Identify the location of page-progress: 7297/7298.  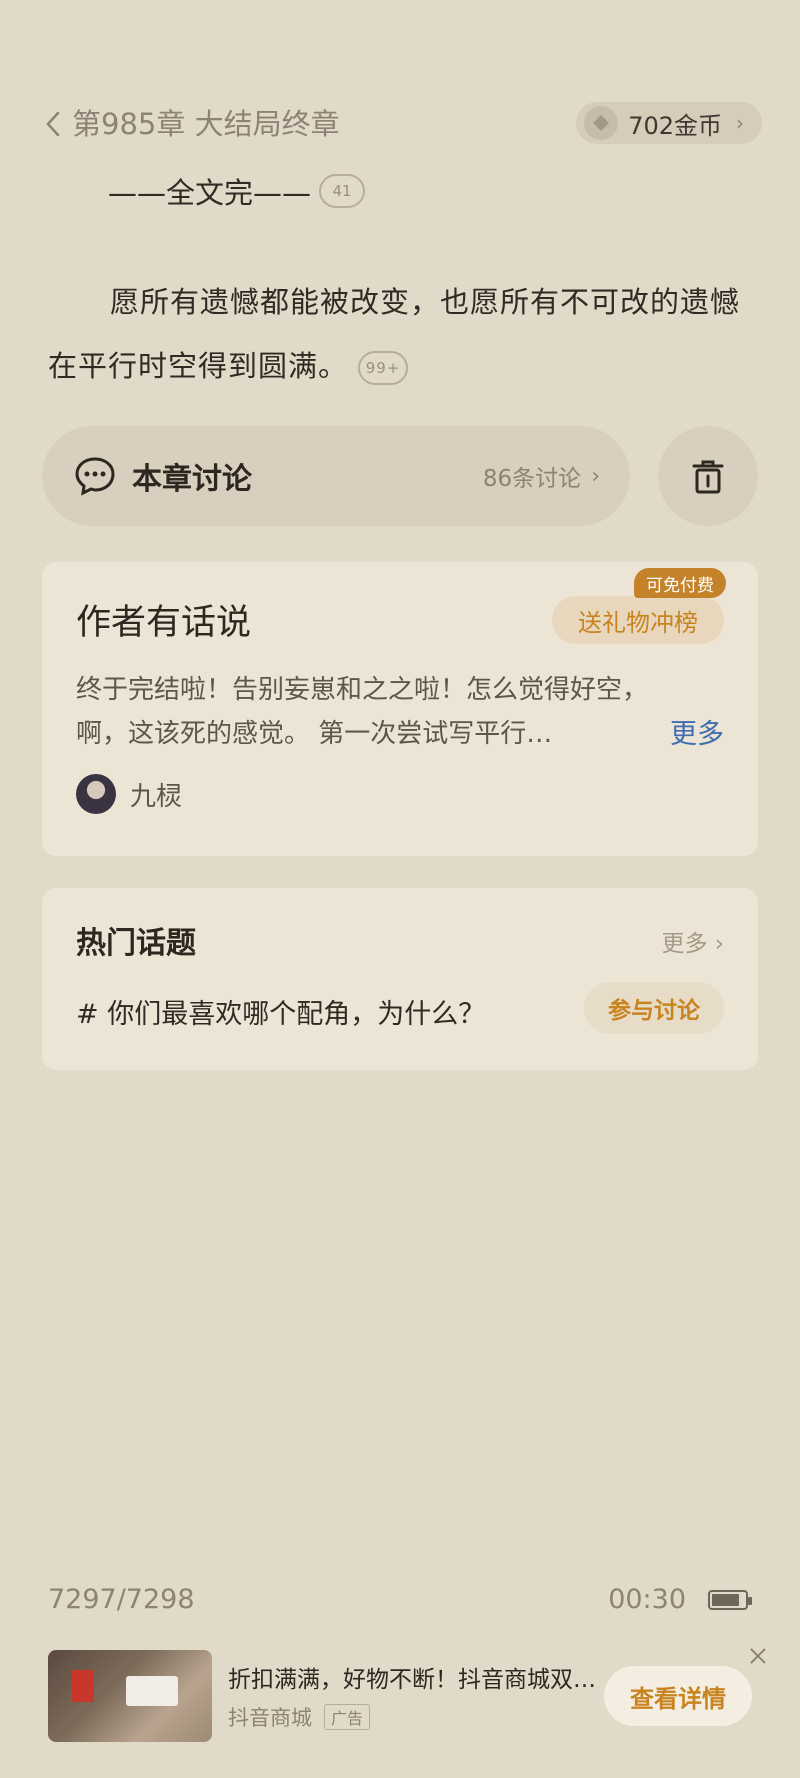
(121, 1599).